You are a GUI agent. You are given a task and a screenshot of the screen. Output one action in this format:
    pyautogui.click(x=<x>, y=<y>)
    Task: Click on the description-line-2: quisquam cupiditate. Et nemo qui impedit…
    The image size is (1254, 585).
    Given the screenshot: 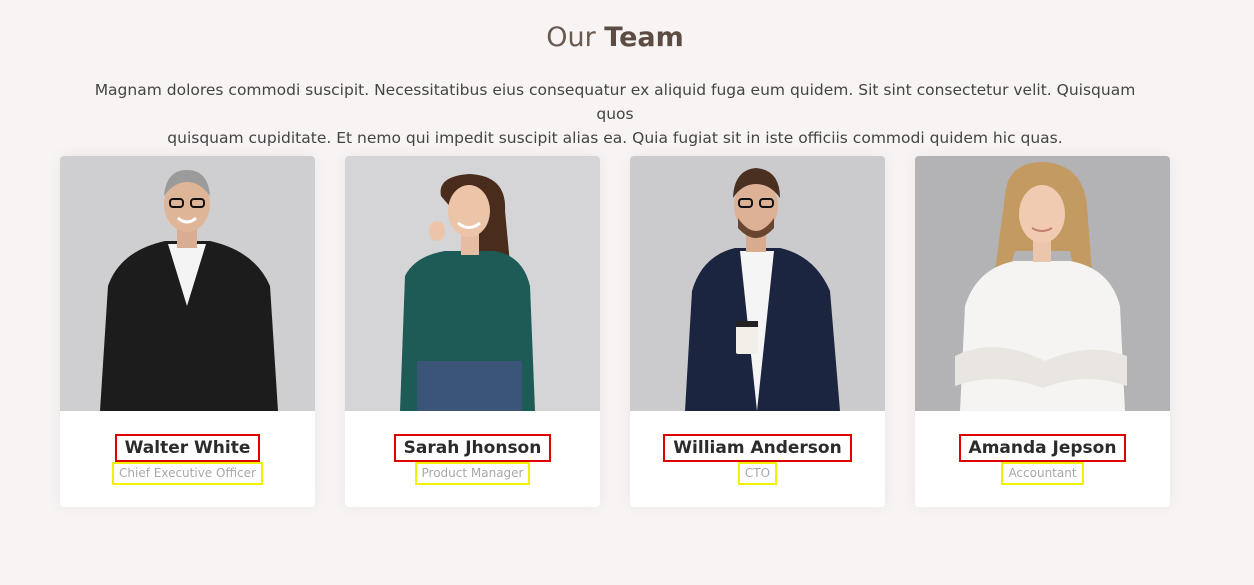 What is the action you would take?
    pyautogui.click(x=615, y=138)
    